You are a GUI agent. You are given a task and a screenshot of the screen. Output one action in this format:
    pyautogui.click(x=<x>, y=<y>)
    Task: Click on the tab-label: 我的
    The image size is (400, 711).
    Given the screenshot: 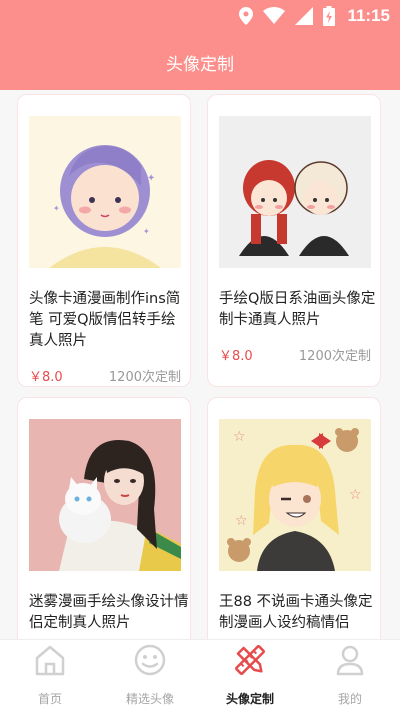 What is the action you would take?
    pyautogui.click(x=349, y=699)
    